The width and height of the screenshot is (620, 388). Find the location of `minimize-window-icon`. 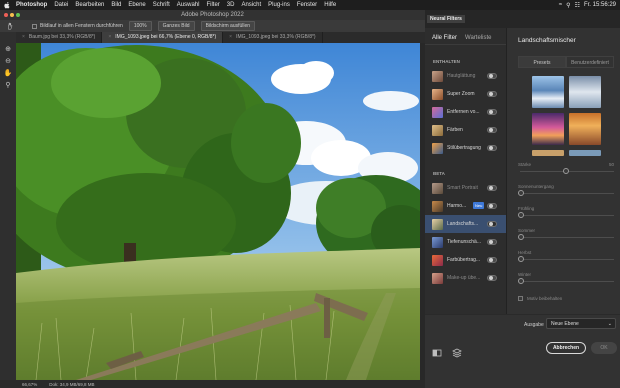

minimize-window-icon is located at coordinates (12, 15).